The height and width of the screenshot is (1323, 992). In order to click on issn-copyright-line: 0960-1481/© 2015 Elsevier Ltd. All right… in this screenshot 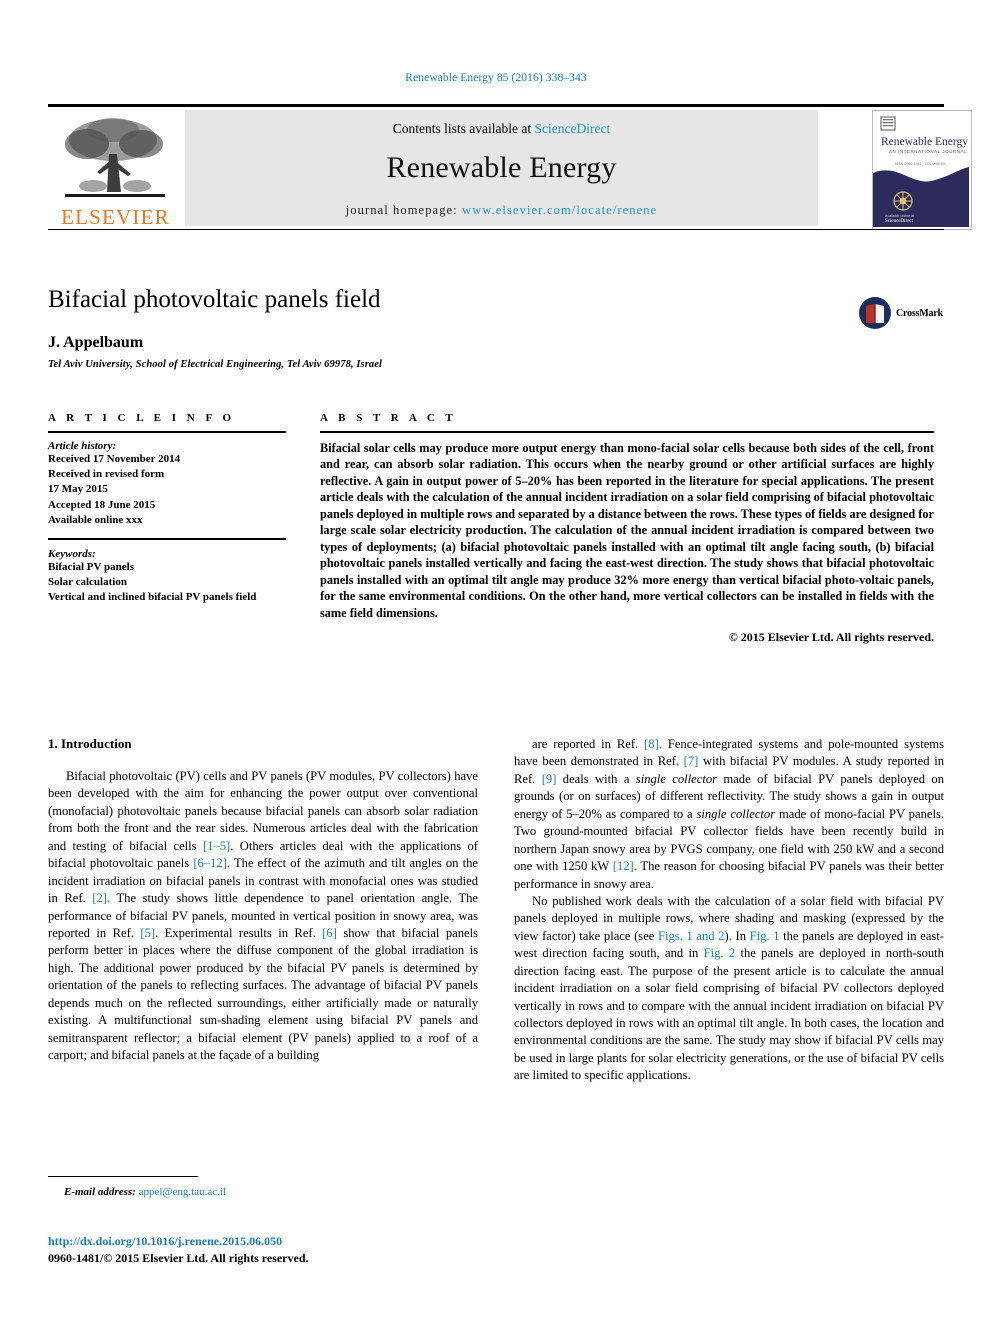, I will do `click(178, 1258)`.